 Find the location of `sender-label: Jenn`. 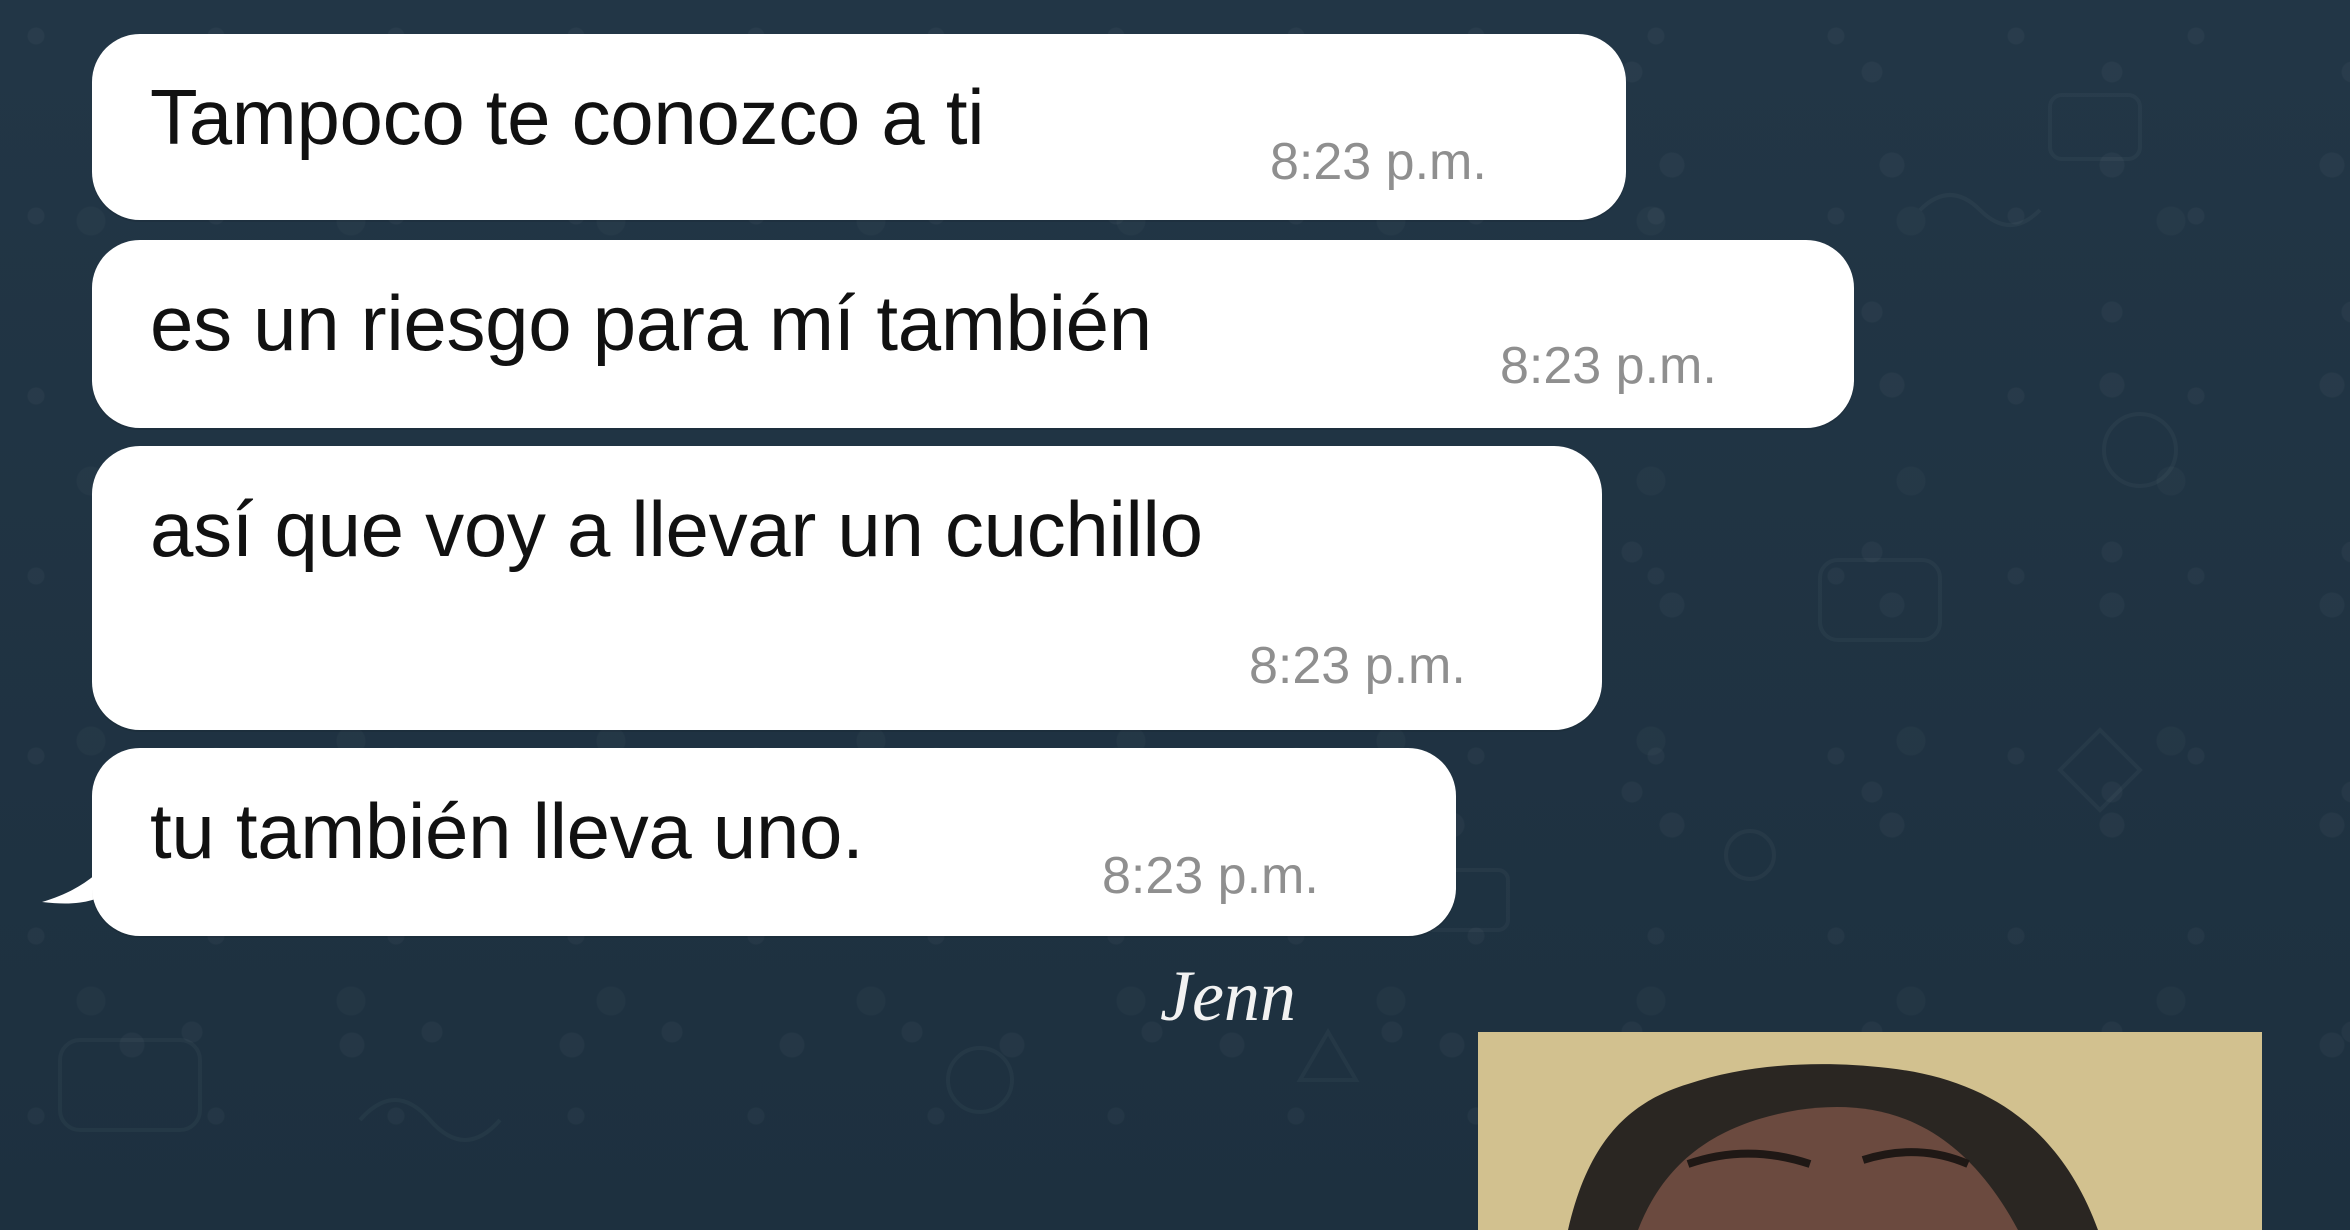

sender-label: Jenn is located at coordinates (1228, 996).